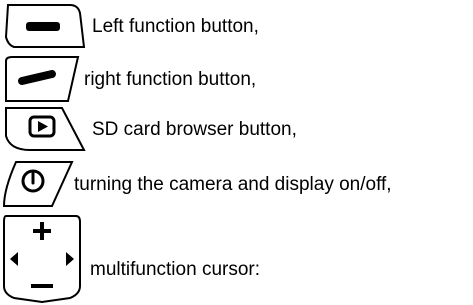  What do you see at coordinates (42, 259) in the screenshot?
I see `multifunction-cursor-icon` at bounding box center [42, 259].